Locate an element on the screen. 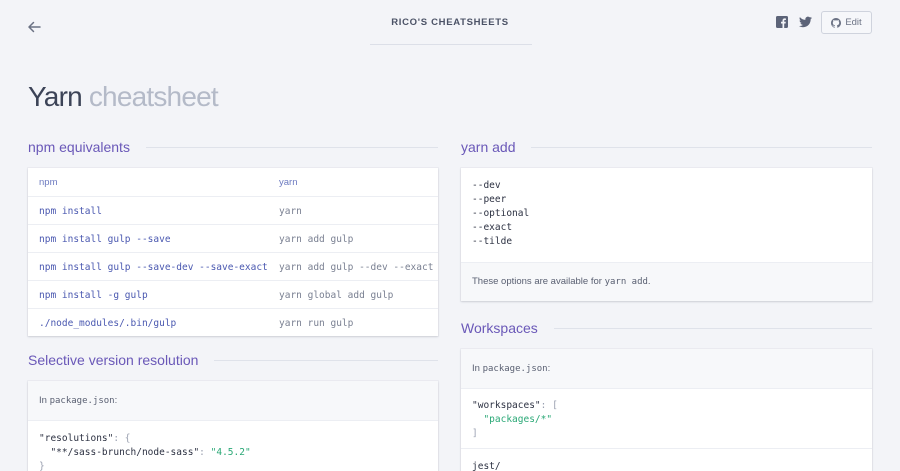 Image resolution: width=900 pixels, height=471 pixels. page-title-main: Yarn is located at coordinates (55, 96).